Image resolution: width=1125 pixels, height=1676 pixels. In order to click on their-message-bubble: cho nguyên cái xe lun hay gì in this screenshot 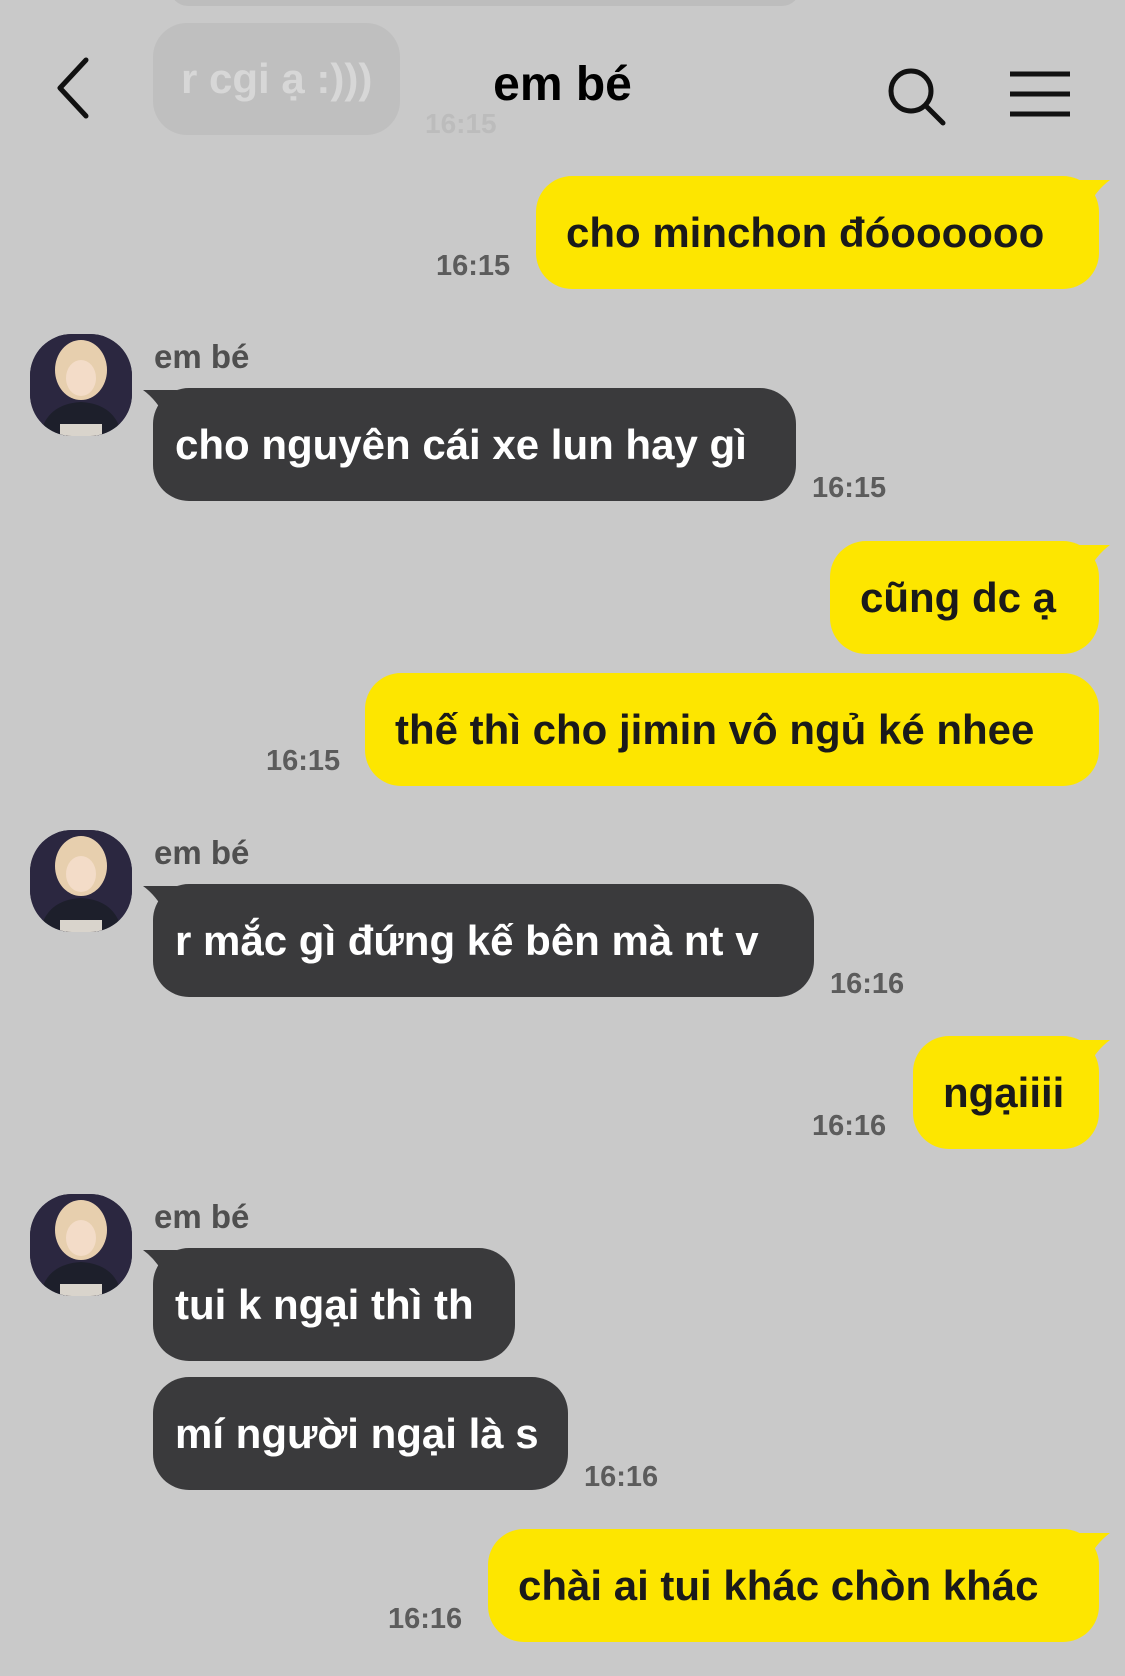, I will do `click(474, 444)`.